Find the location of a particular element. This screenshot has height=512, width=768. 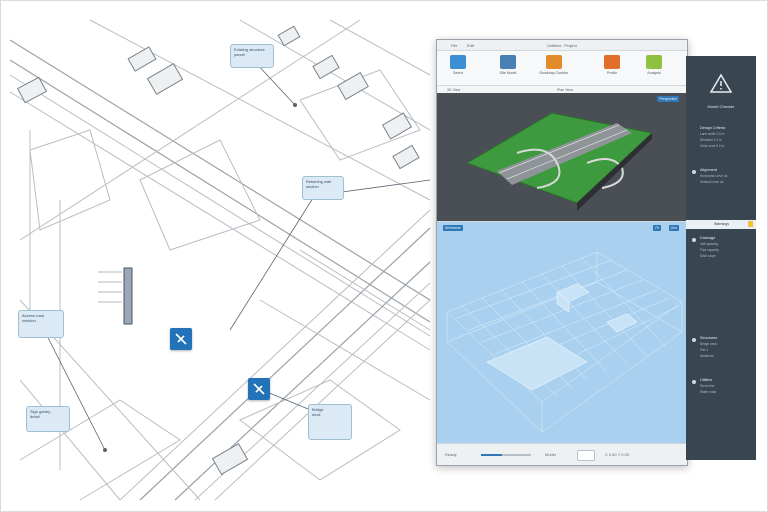

fit-button: Fit is located at coordinates (657, 228).